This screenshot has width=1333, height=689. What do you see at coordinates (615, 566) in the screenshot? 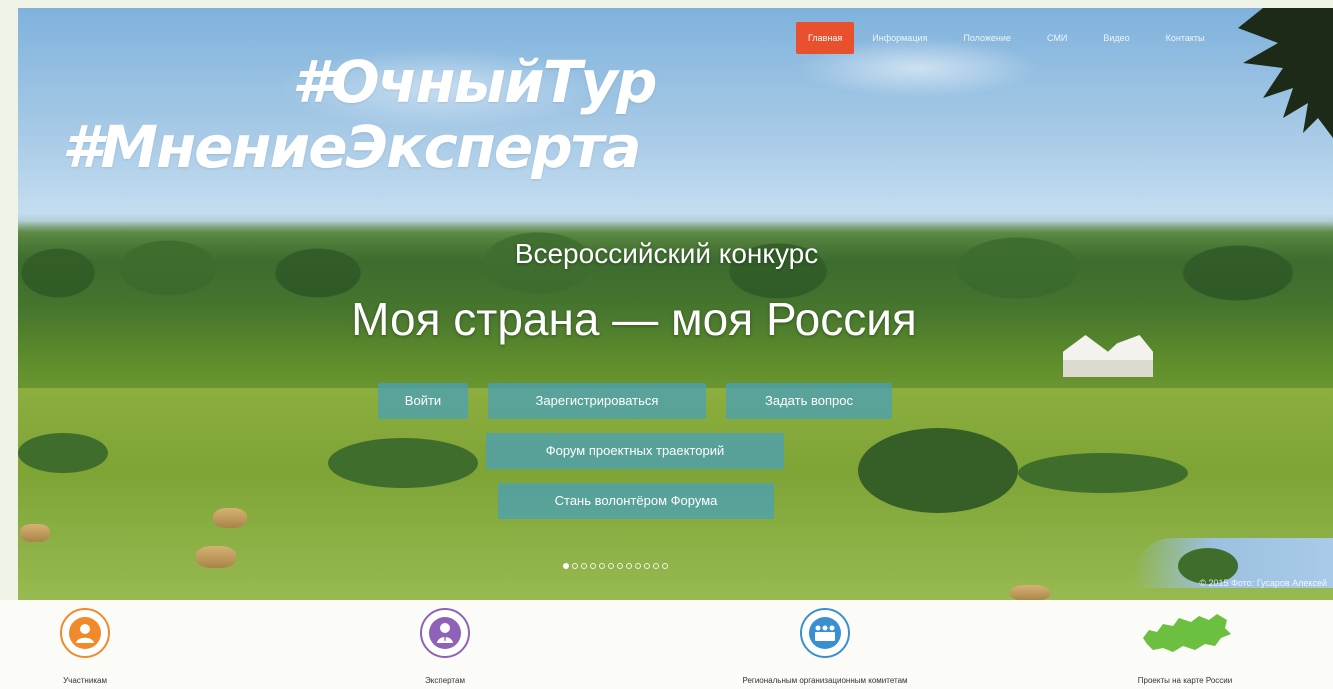
I see `slider-dots` at bounding box center [615, 566].